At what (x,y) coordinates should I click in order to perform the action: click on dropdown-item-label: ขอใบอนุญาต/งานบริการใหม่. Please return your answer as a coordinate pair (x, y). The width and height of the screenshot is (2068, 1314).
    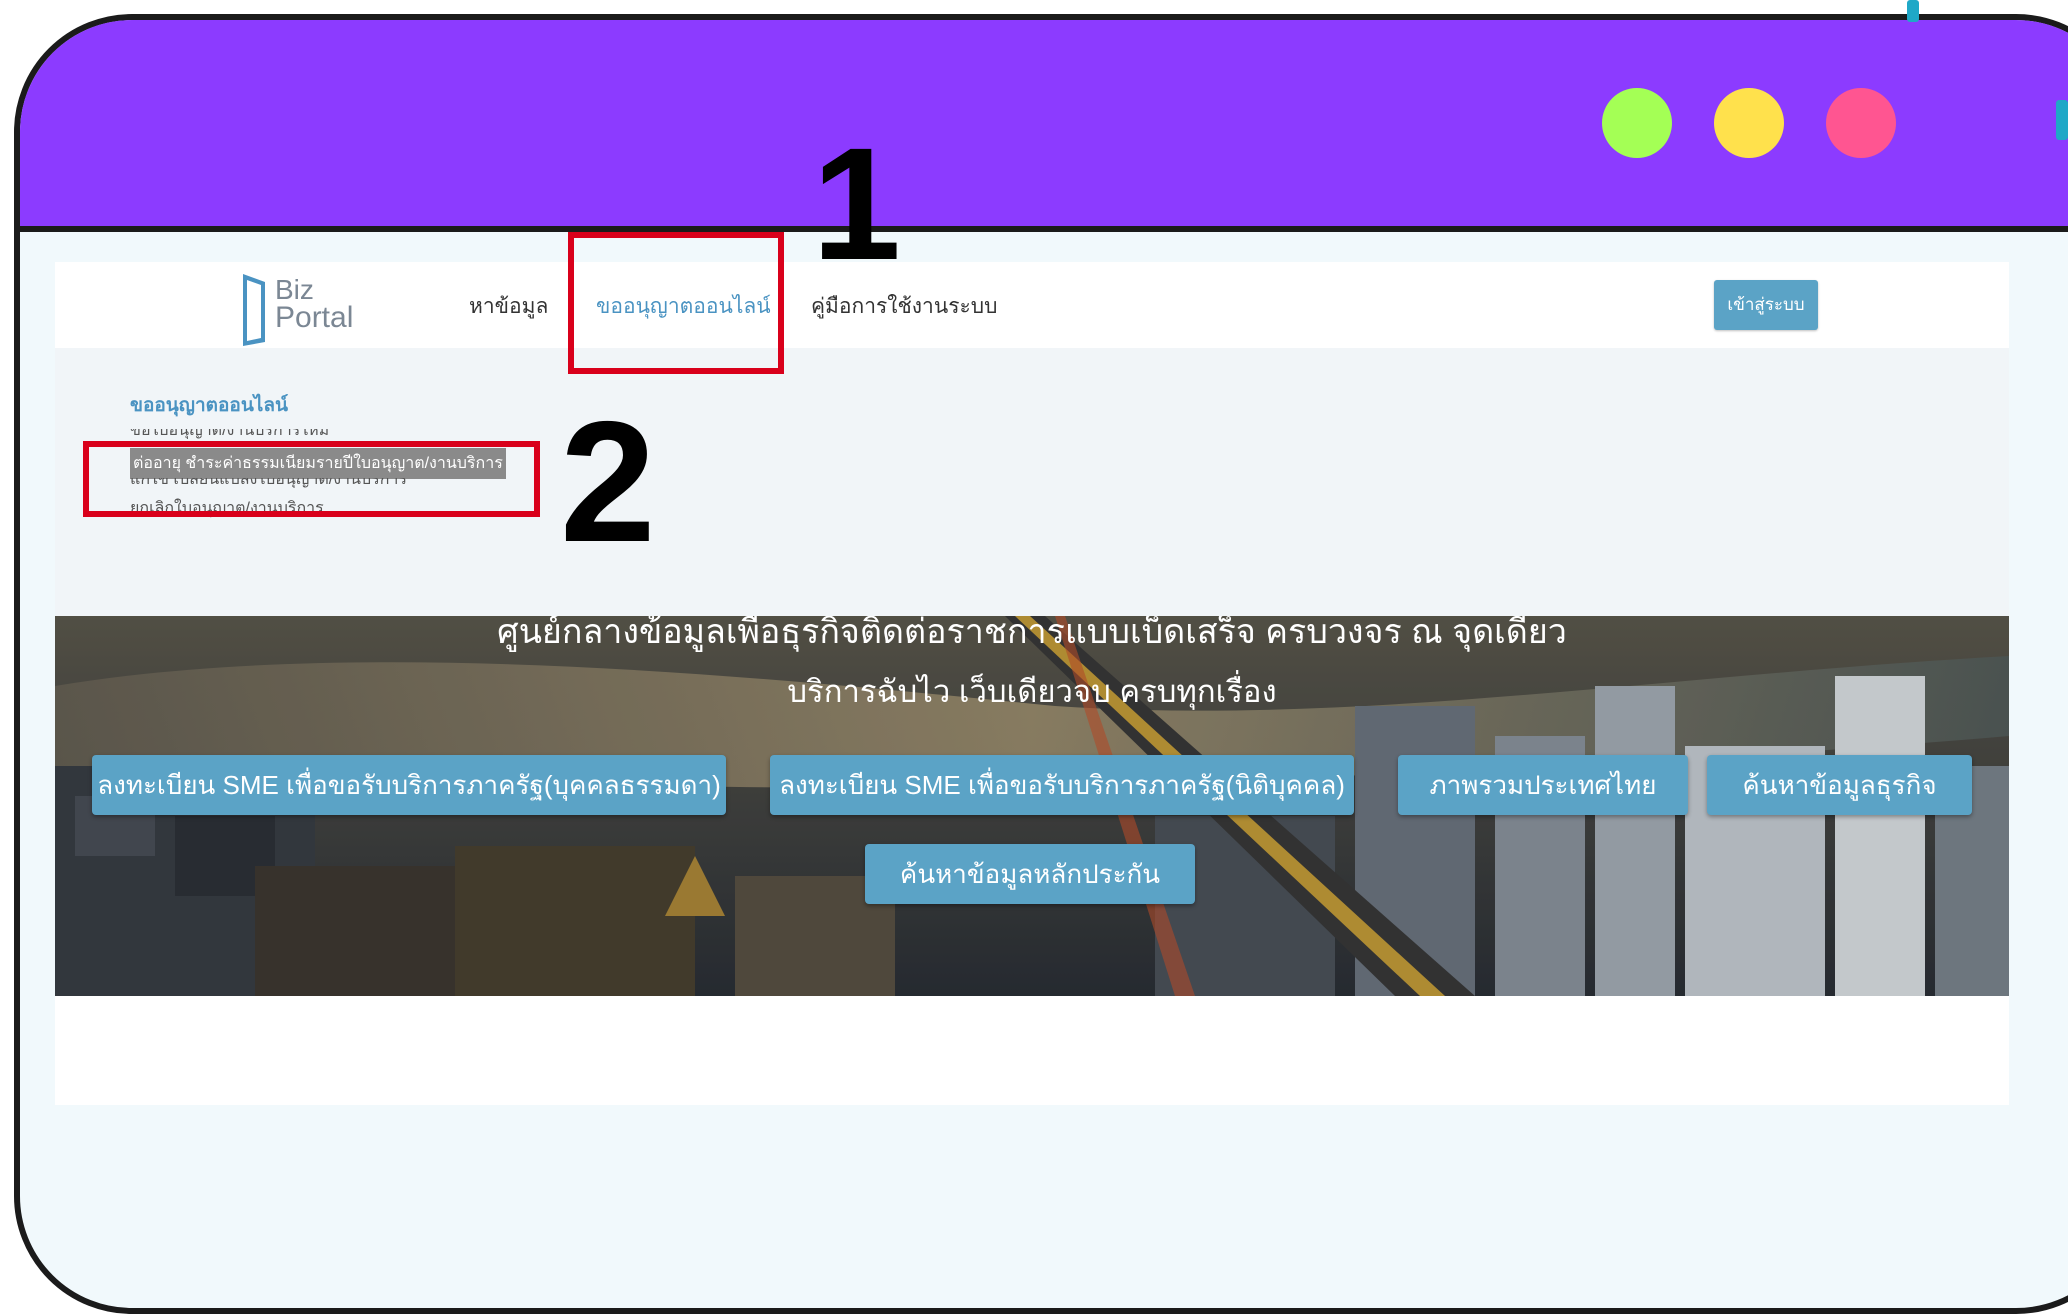
    Looking at the image, I should click on (230, 434).